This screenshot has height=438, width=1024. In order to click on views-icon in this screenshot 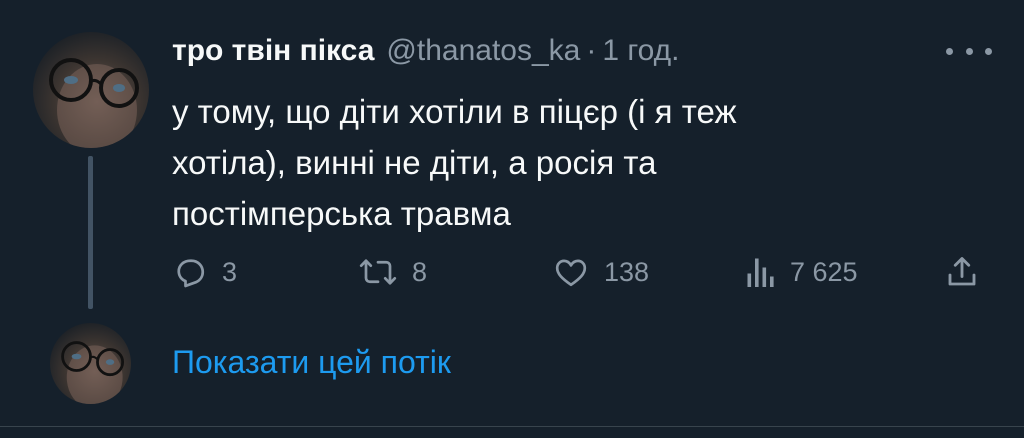, I will do `click(760, 272)`.